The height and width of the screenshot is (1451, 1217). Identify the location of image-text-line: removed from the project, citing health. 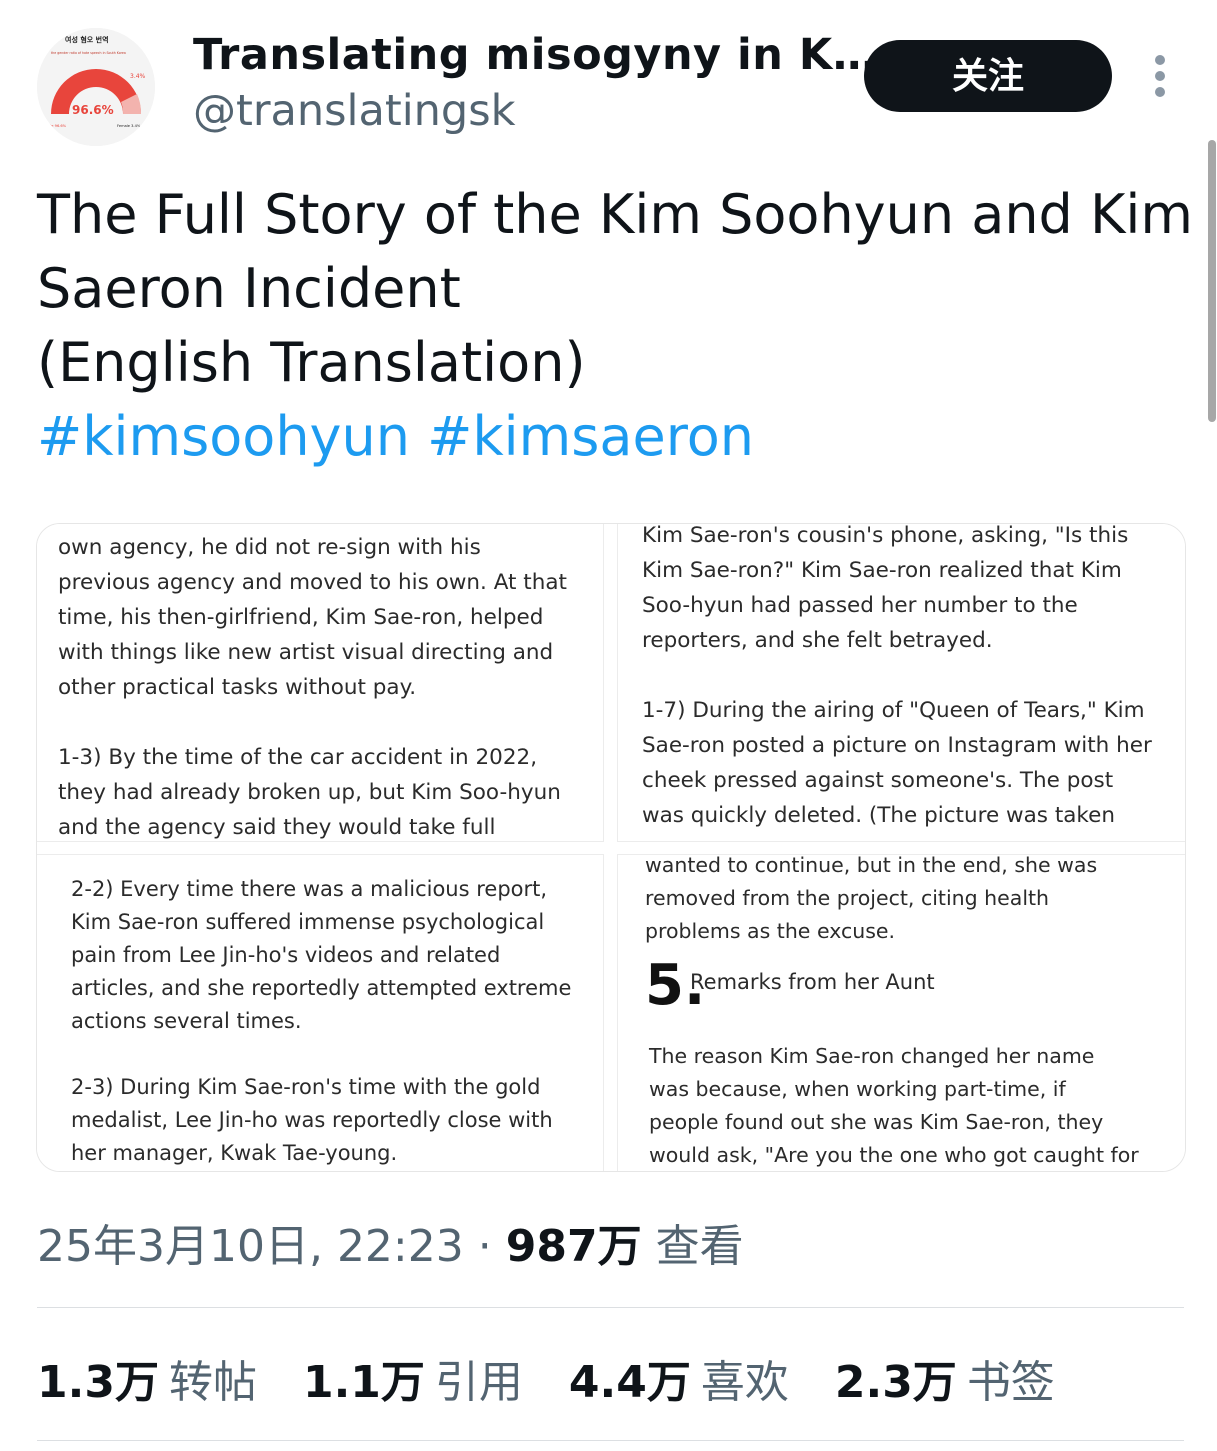
(847, 898).